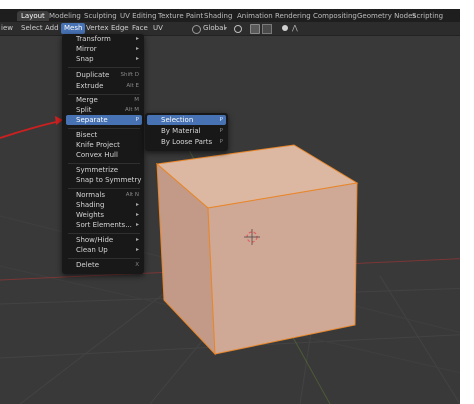  What do you see at coordinates (285, 28) in the screenshot?
I see `proportional-icon` at bounding box center [285, 28].